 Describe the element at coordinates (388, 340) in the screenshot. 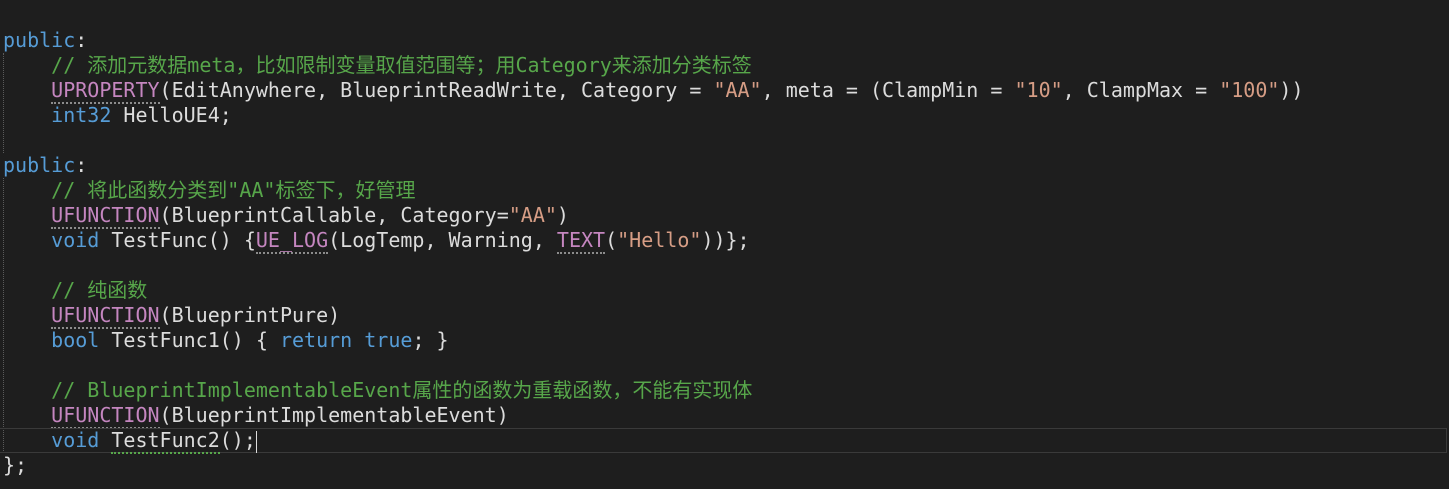

I see `keyword: true` at that location.